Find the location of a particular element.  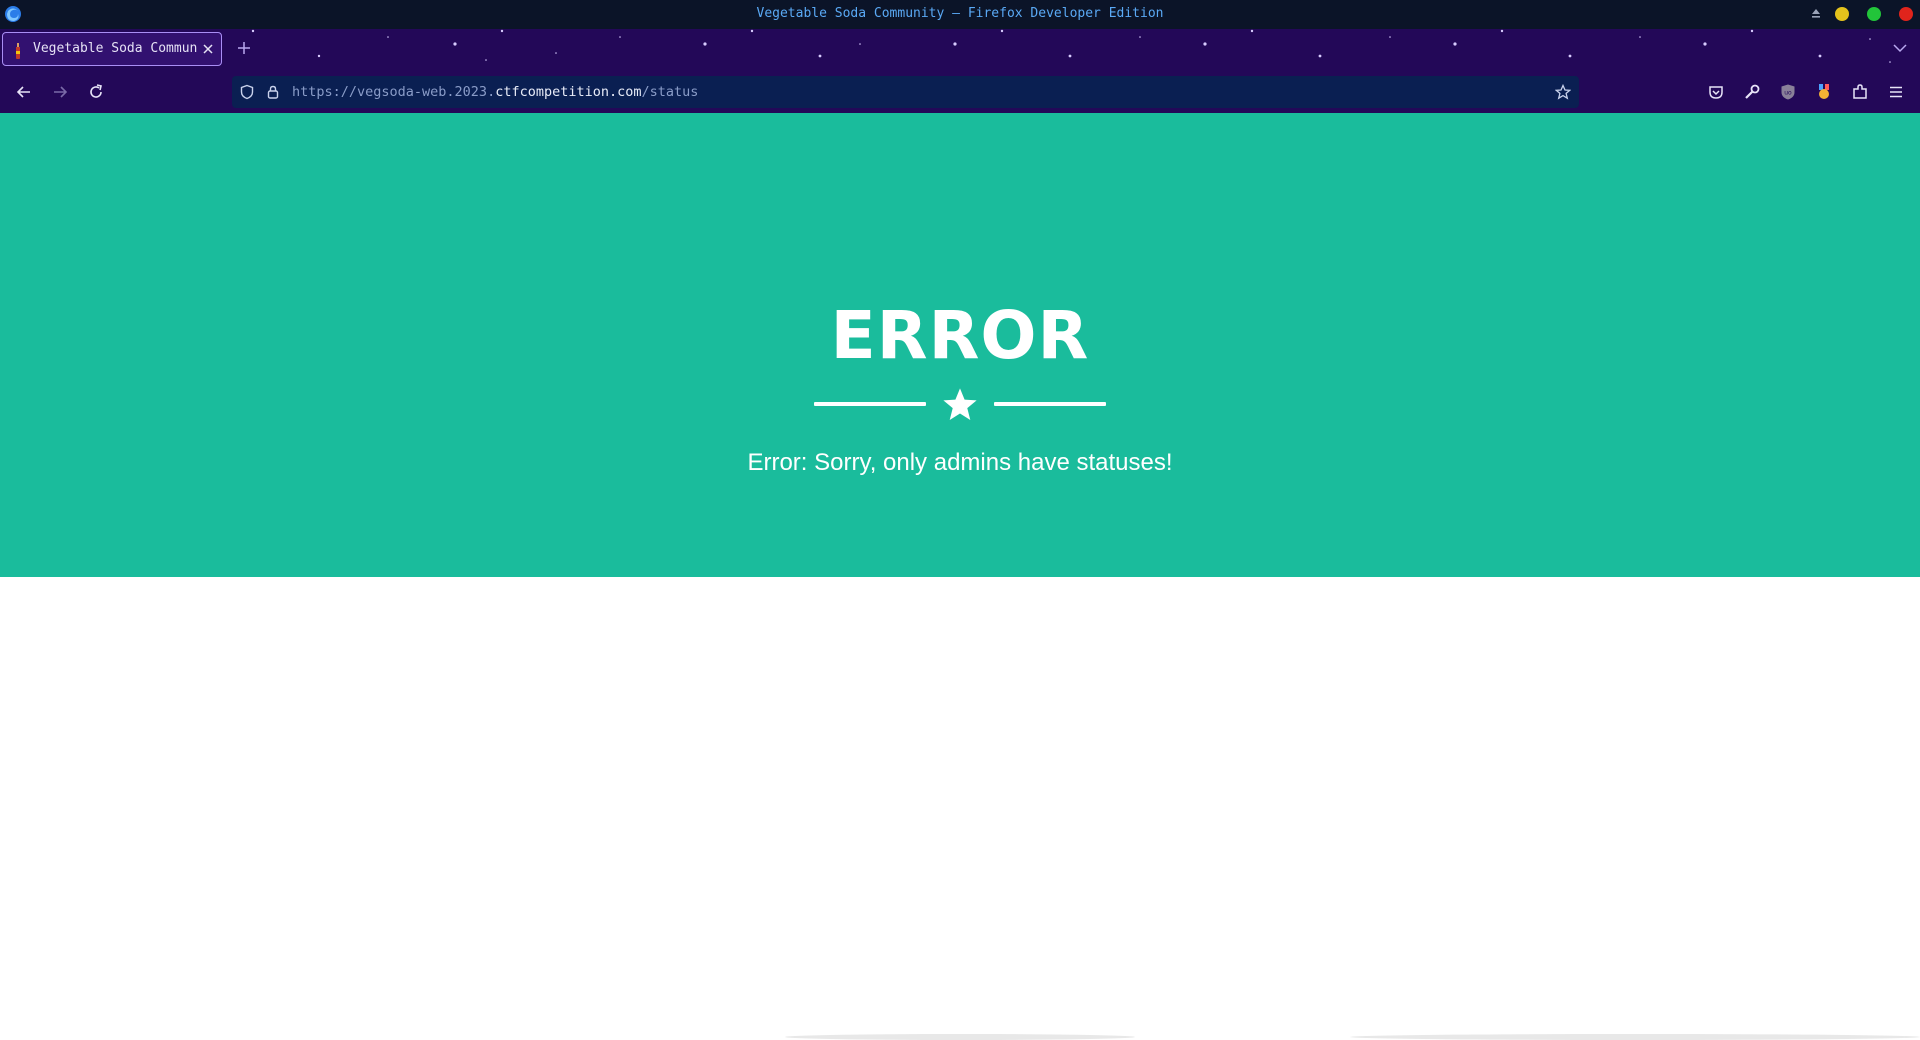

soda-bottle-icon is located at coordinates (18, 51).